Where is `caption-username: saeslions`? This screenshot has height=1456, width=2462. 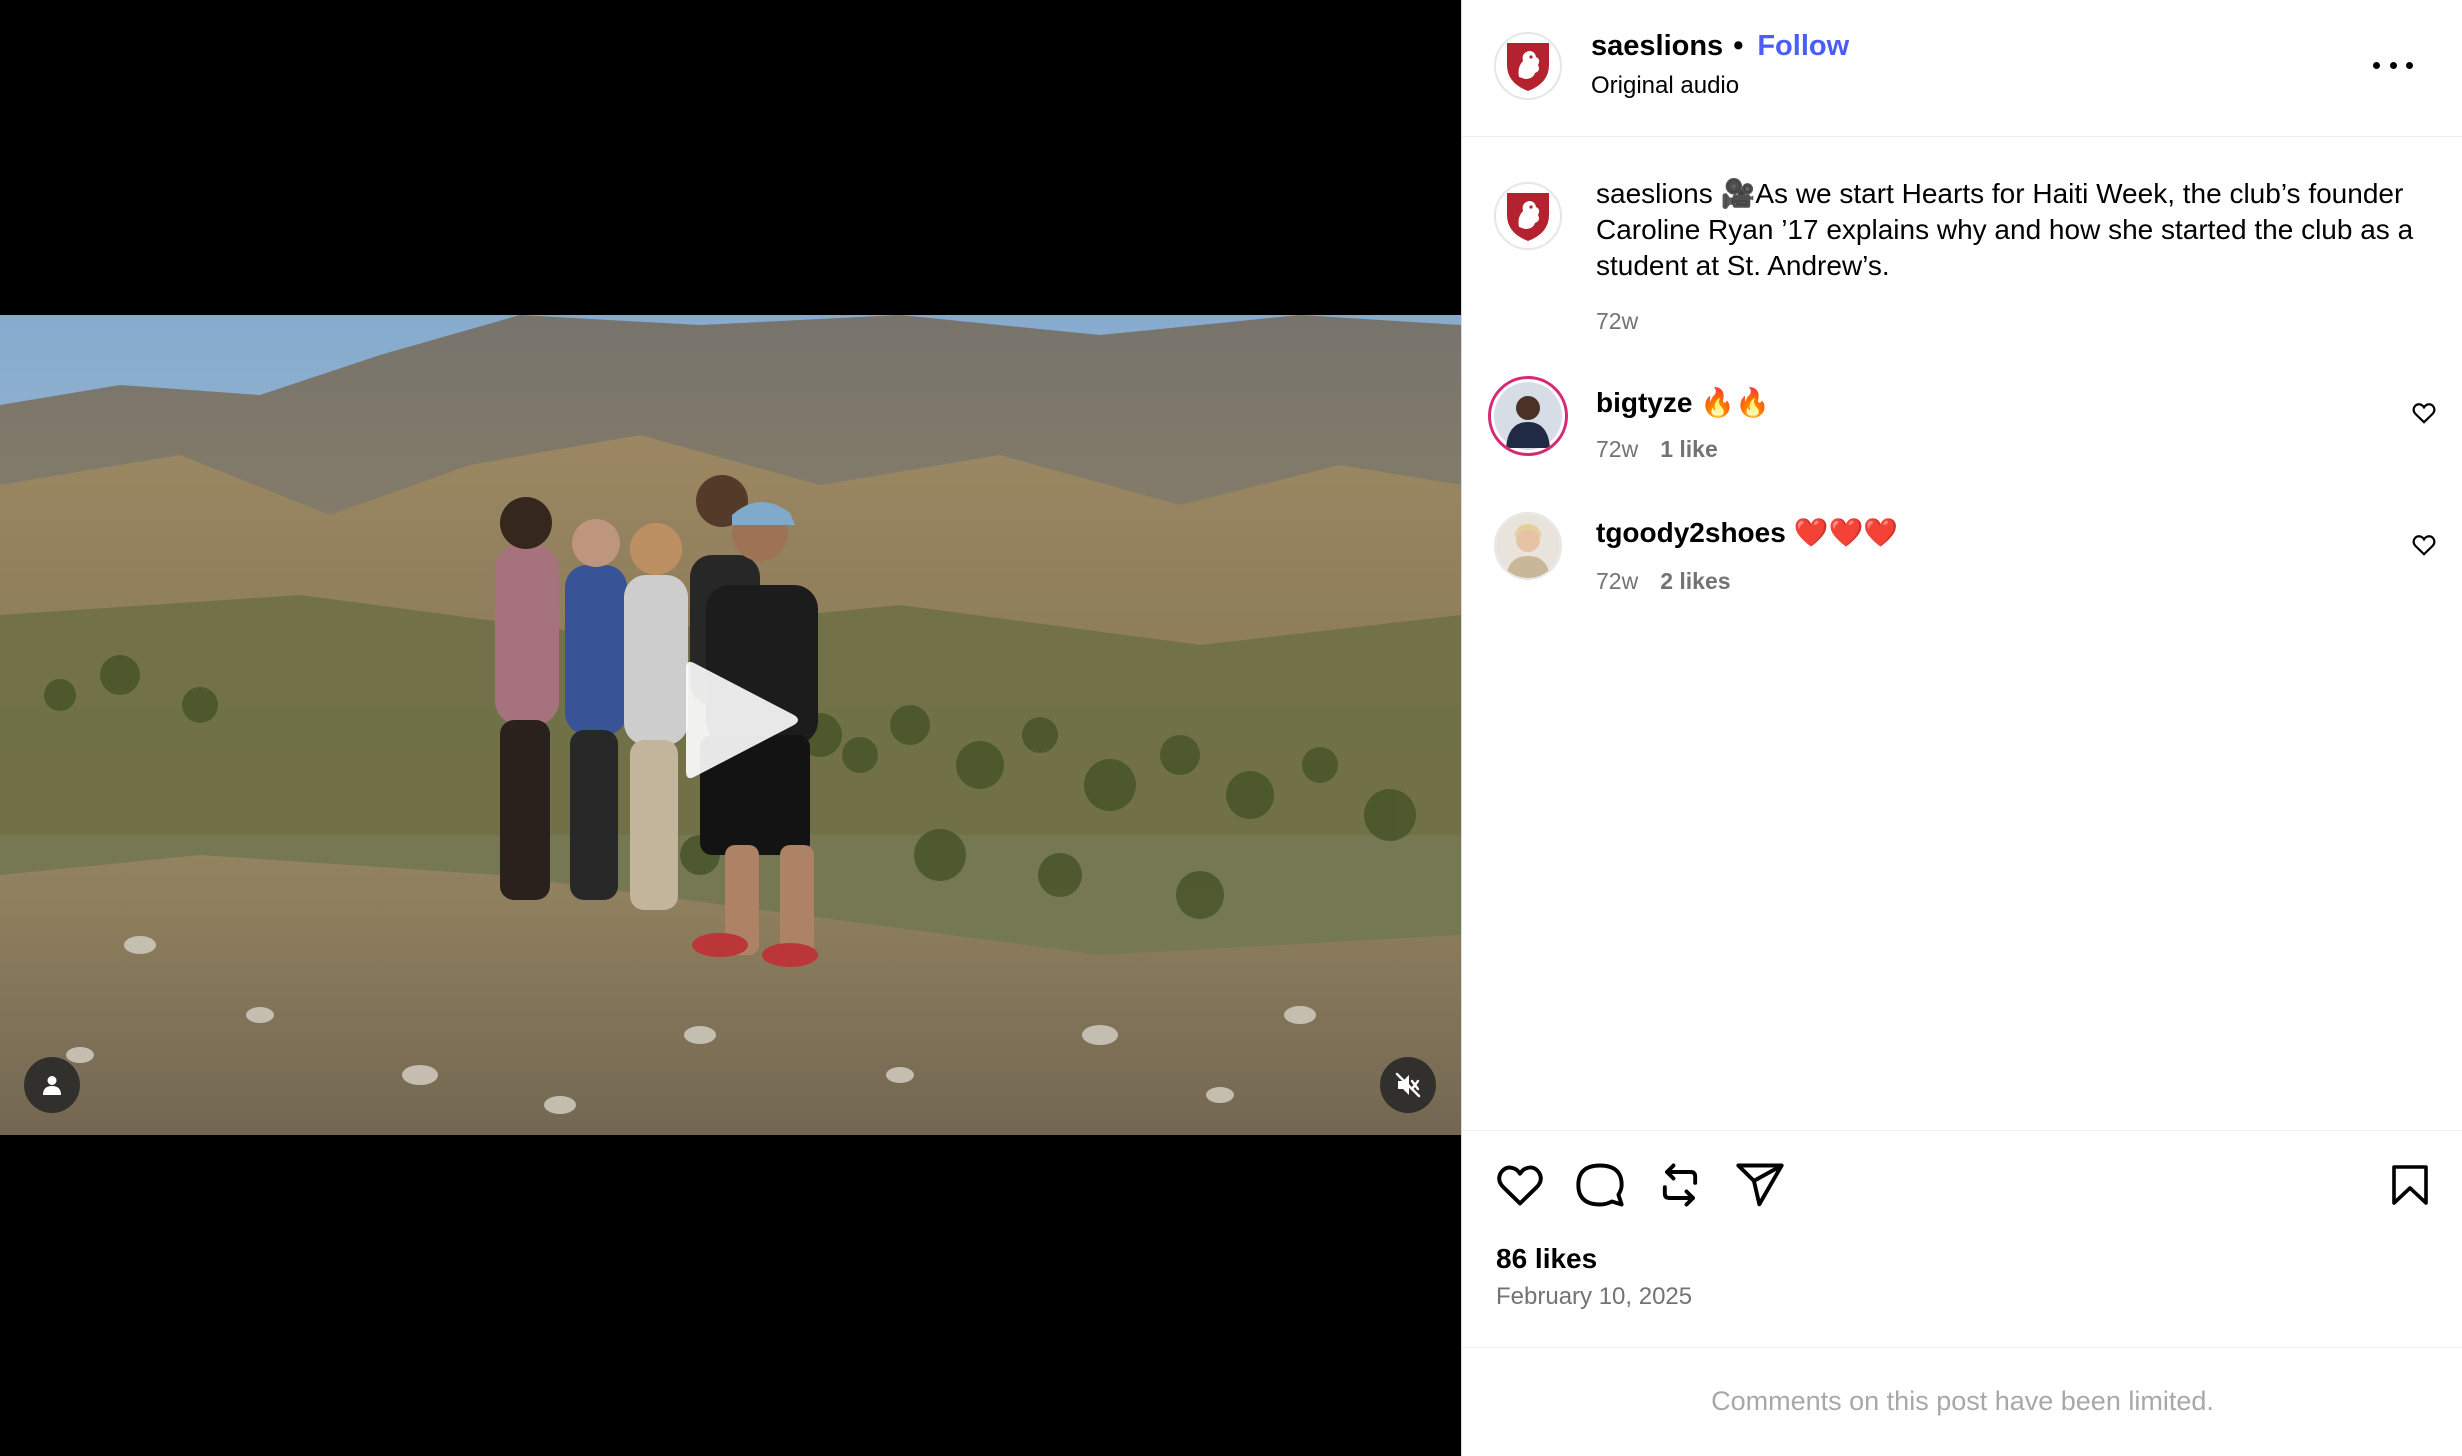
caption-username: saeslions is located at coordinates (1654, 193).